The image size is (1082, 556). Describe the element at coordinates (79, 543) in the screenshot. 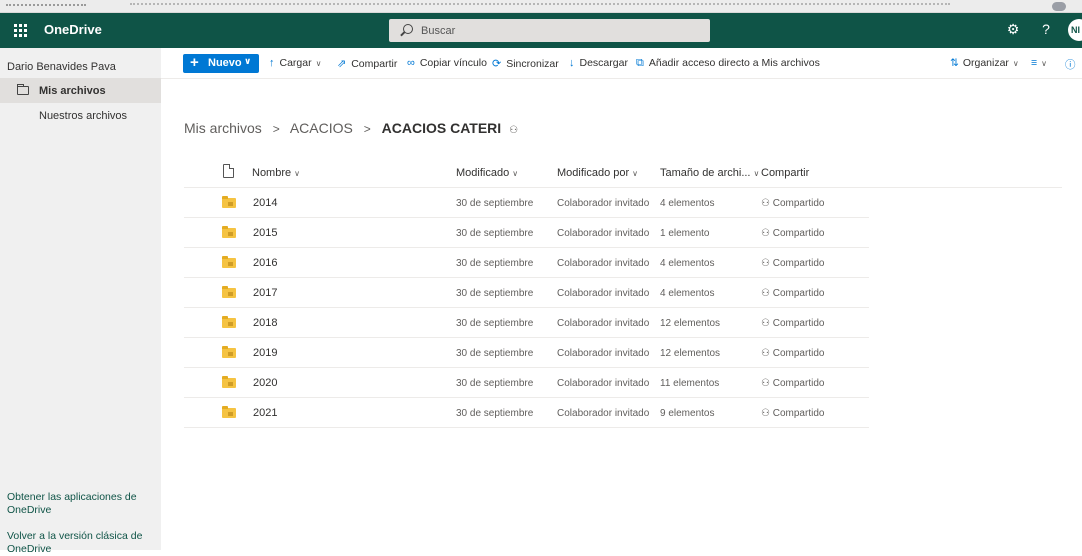

I see `classic-version-link: Volver a la versión clásica de OneDrive` at that location.